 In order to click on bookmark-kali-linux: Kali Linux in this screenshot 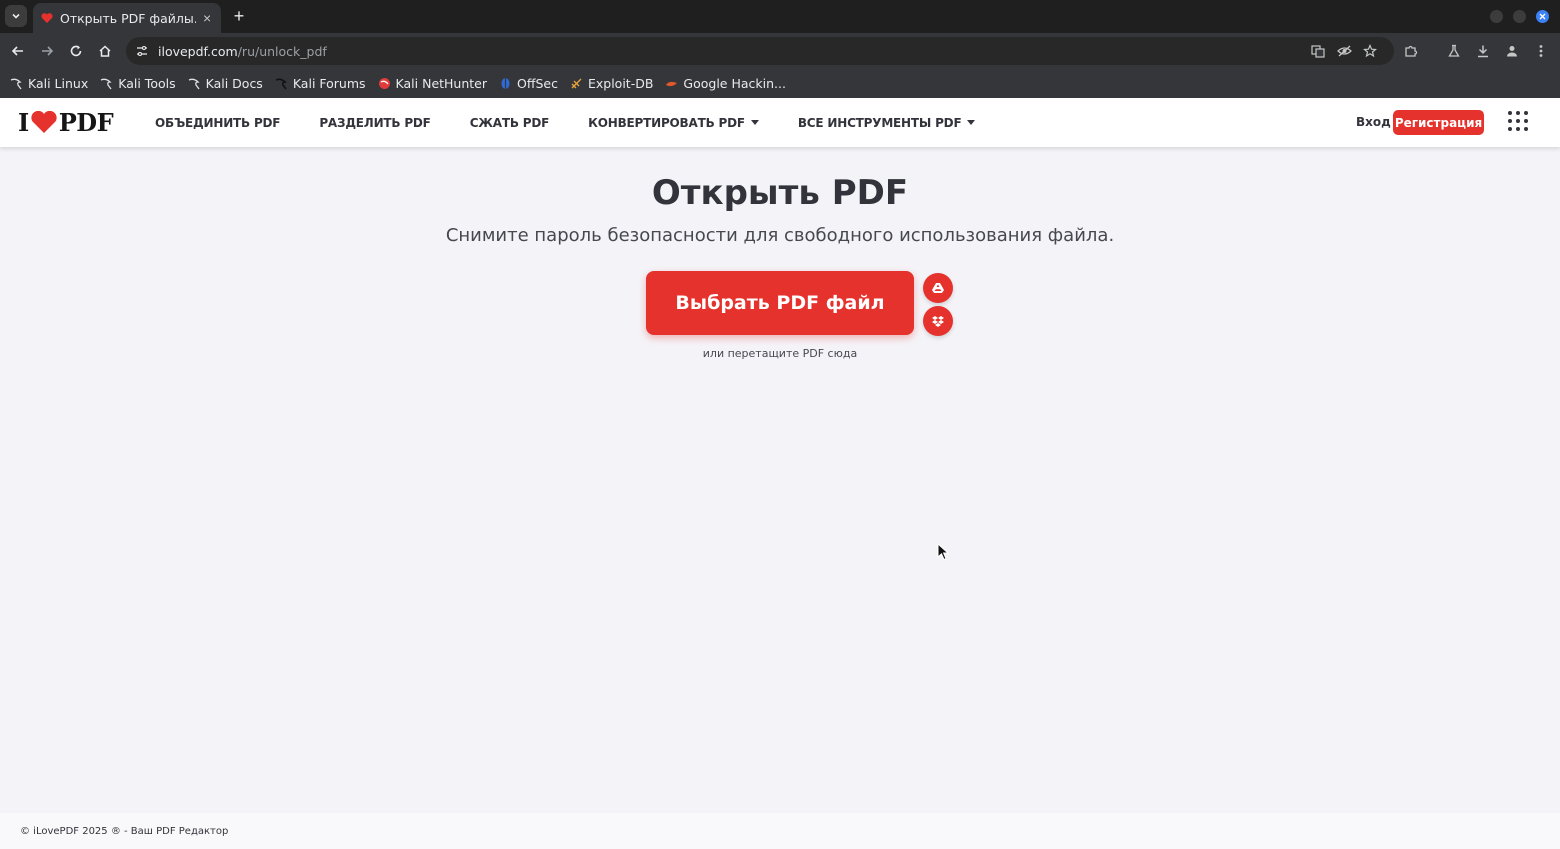, I will do `click(49, 83)`.